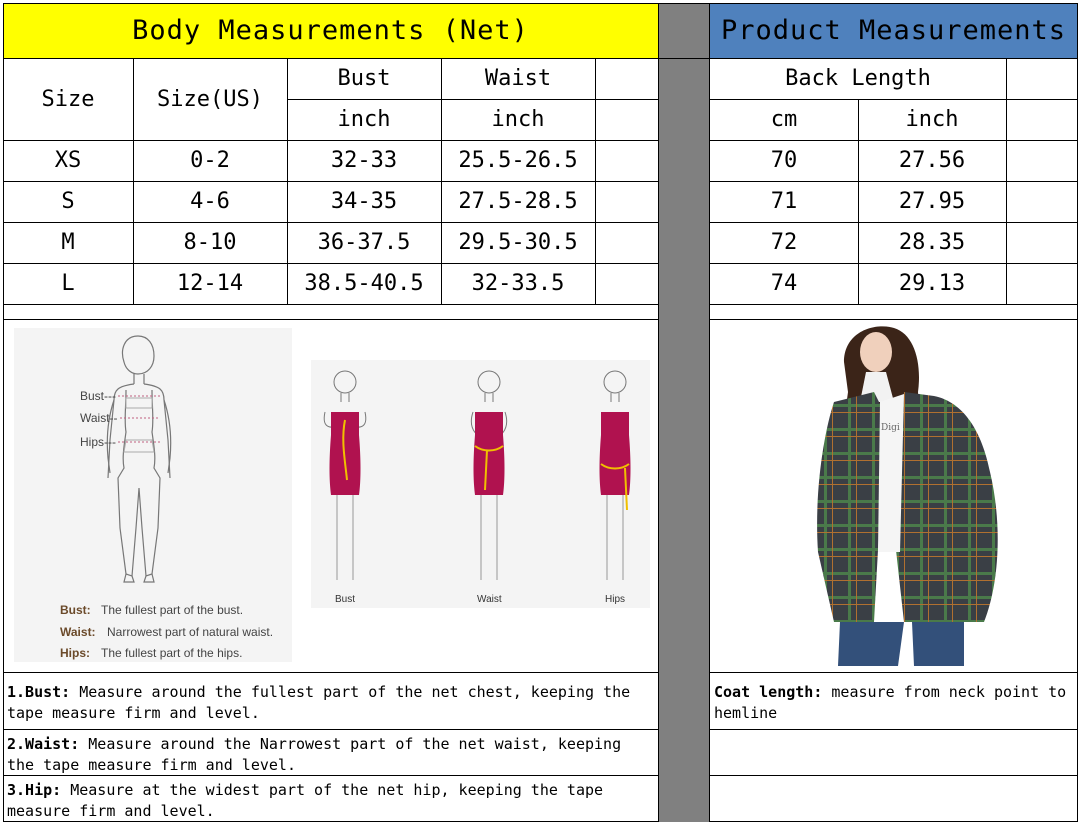  What do you see at coordinates (364, 119) in the screenshot?
I see `header-bust-unit: inch` at bounding box center [364, 119].